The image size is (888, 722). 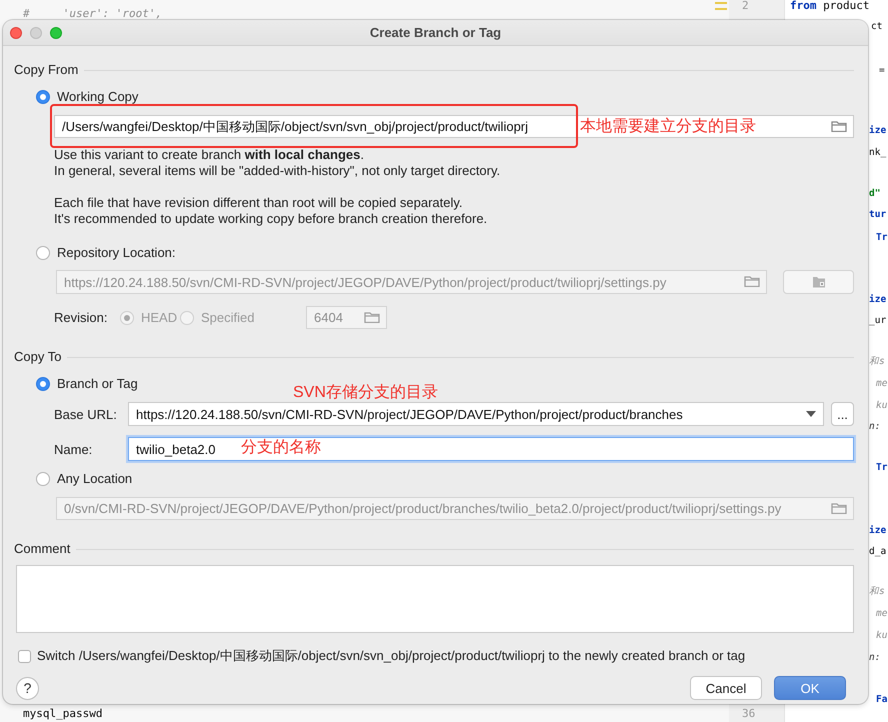 What do you see at coordinates (278, 171) in the screenshot?
I see `description-text: In general, several items will be "added-with-history", not only target directory.` at bounding box center [278, 171].